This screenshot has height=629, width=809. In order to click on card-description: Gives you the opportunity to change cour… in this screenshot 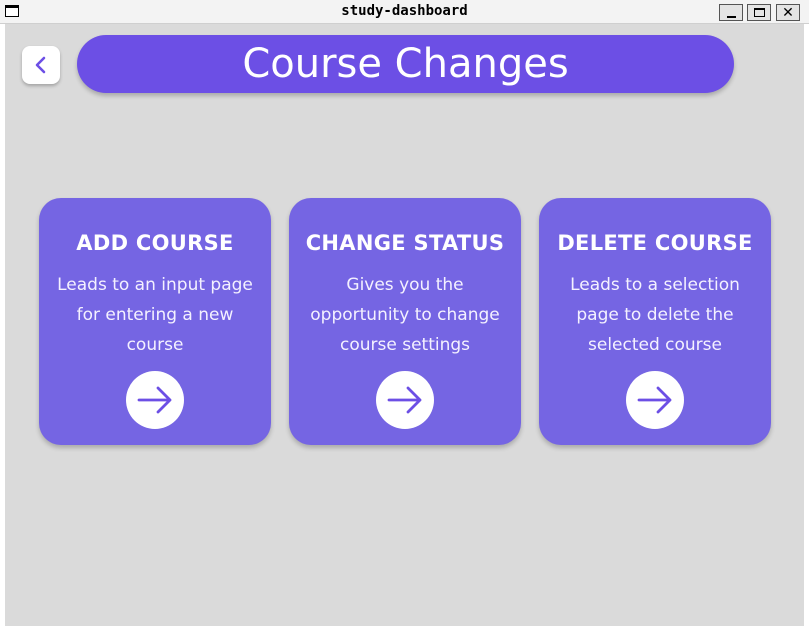, I will do `click(405, 315)`.